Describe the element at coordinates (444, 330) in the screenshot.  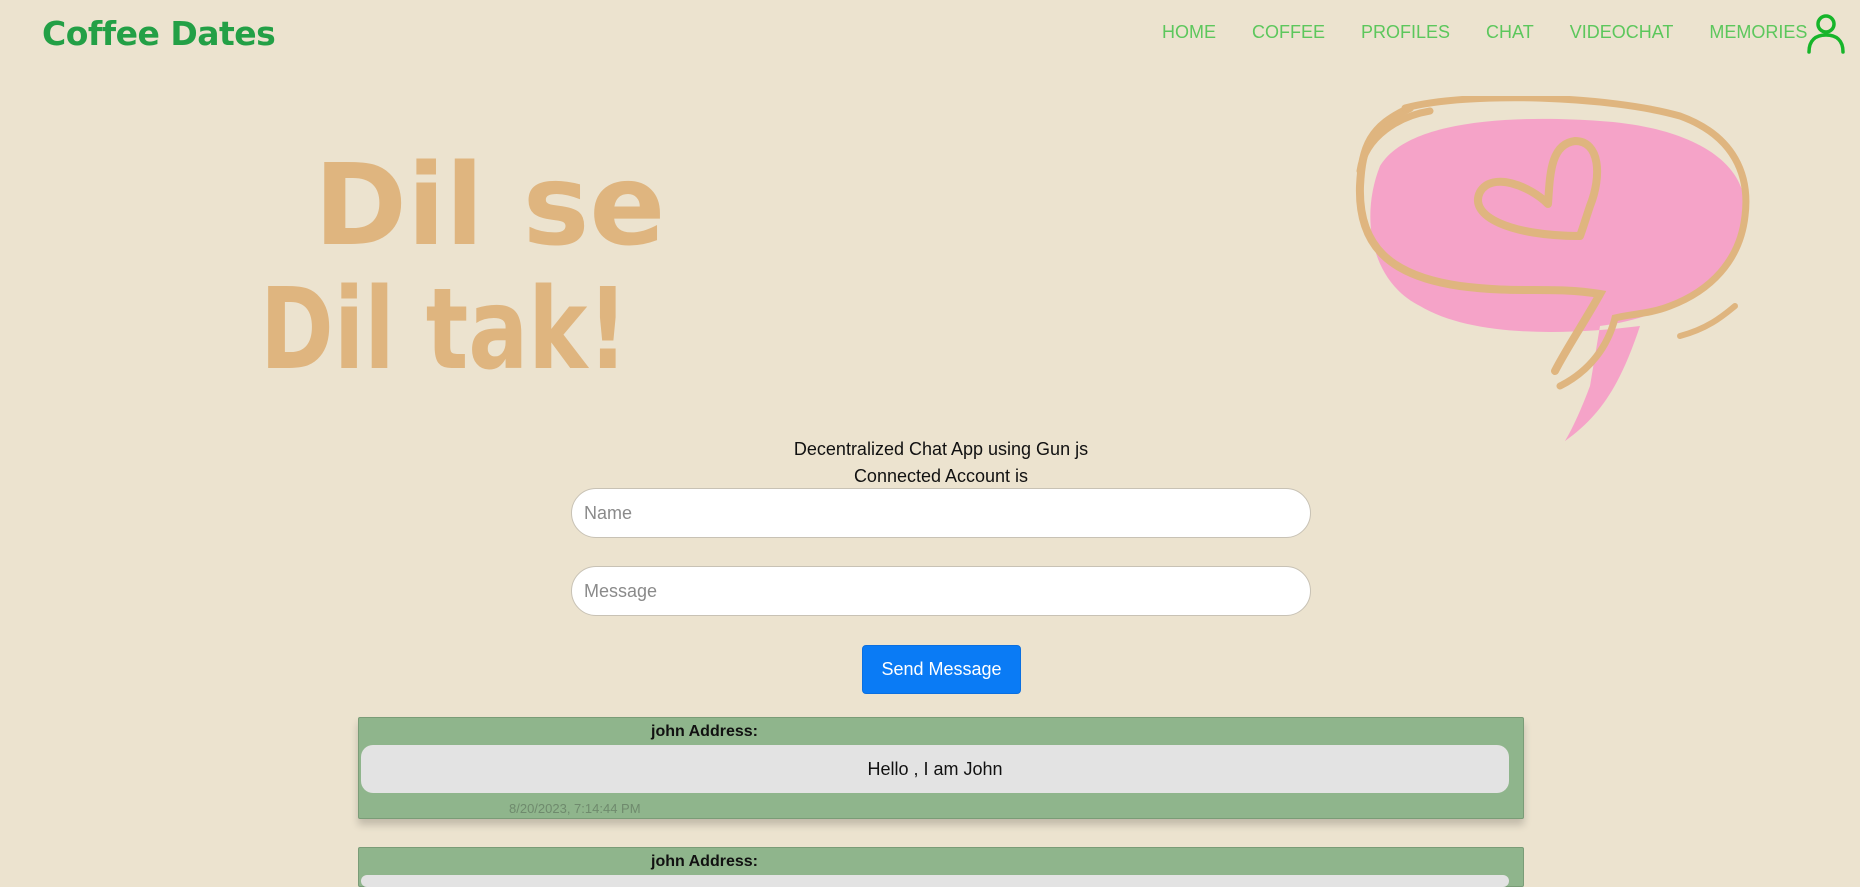
I see `hero-line-2: Dil tak!` at that location.